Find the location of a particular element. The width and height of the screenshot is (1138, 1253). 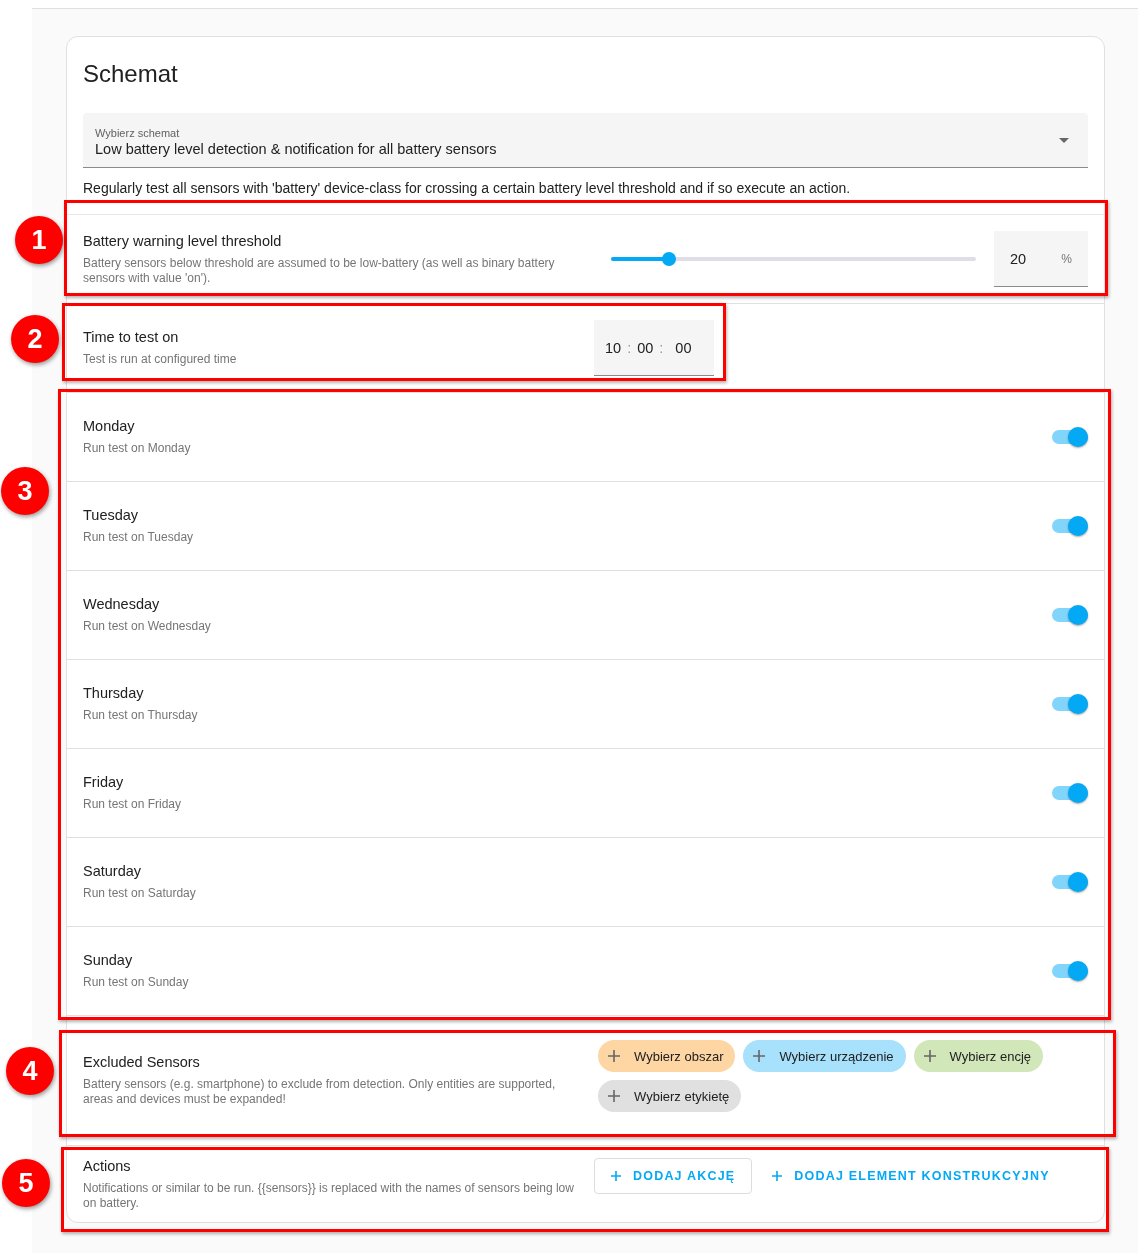

setting-description: Run test on Wednesday is located at coordinates (147, 626).